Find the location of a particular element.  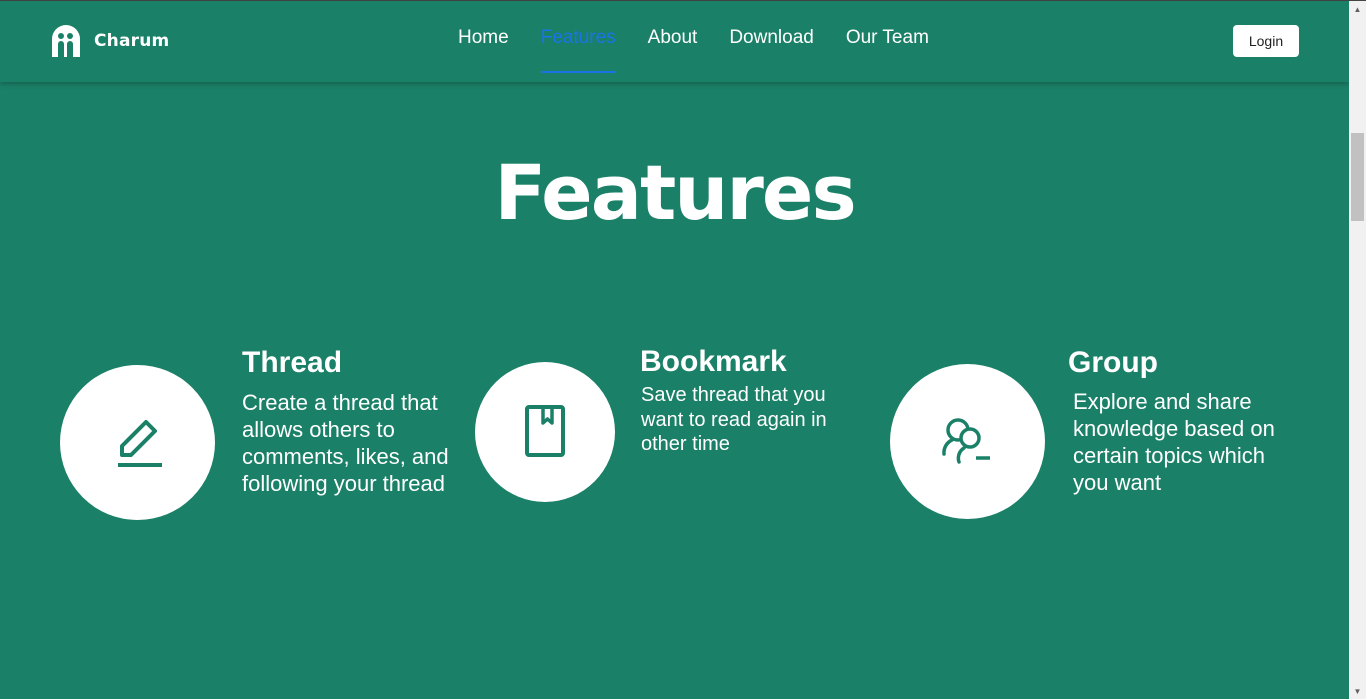

vertical-scrollbar: ▲ ▼ is located at coordinates (1357, 350).